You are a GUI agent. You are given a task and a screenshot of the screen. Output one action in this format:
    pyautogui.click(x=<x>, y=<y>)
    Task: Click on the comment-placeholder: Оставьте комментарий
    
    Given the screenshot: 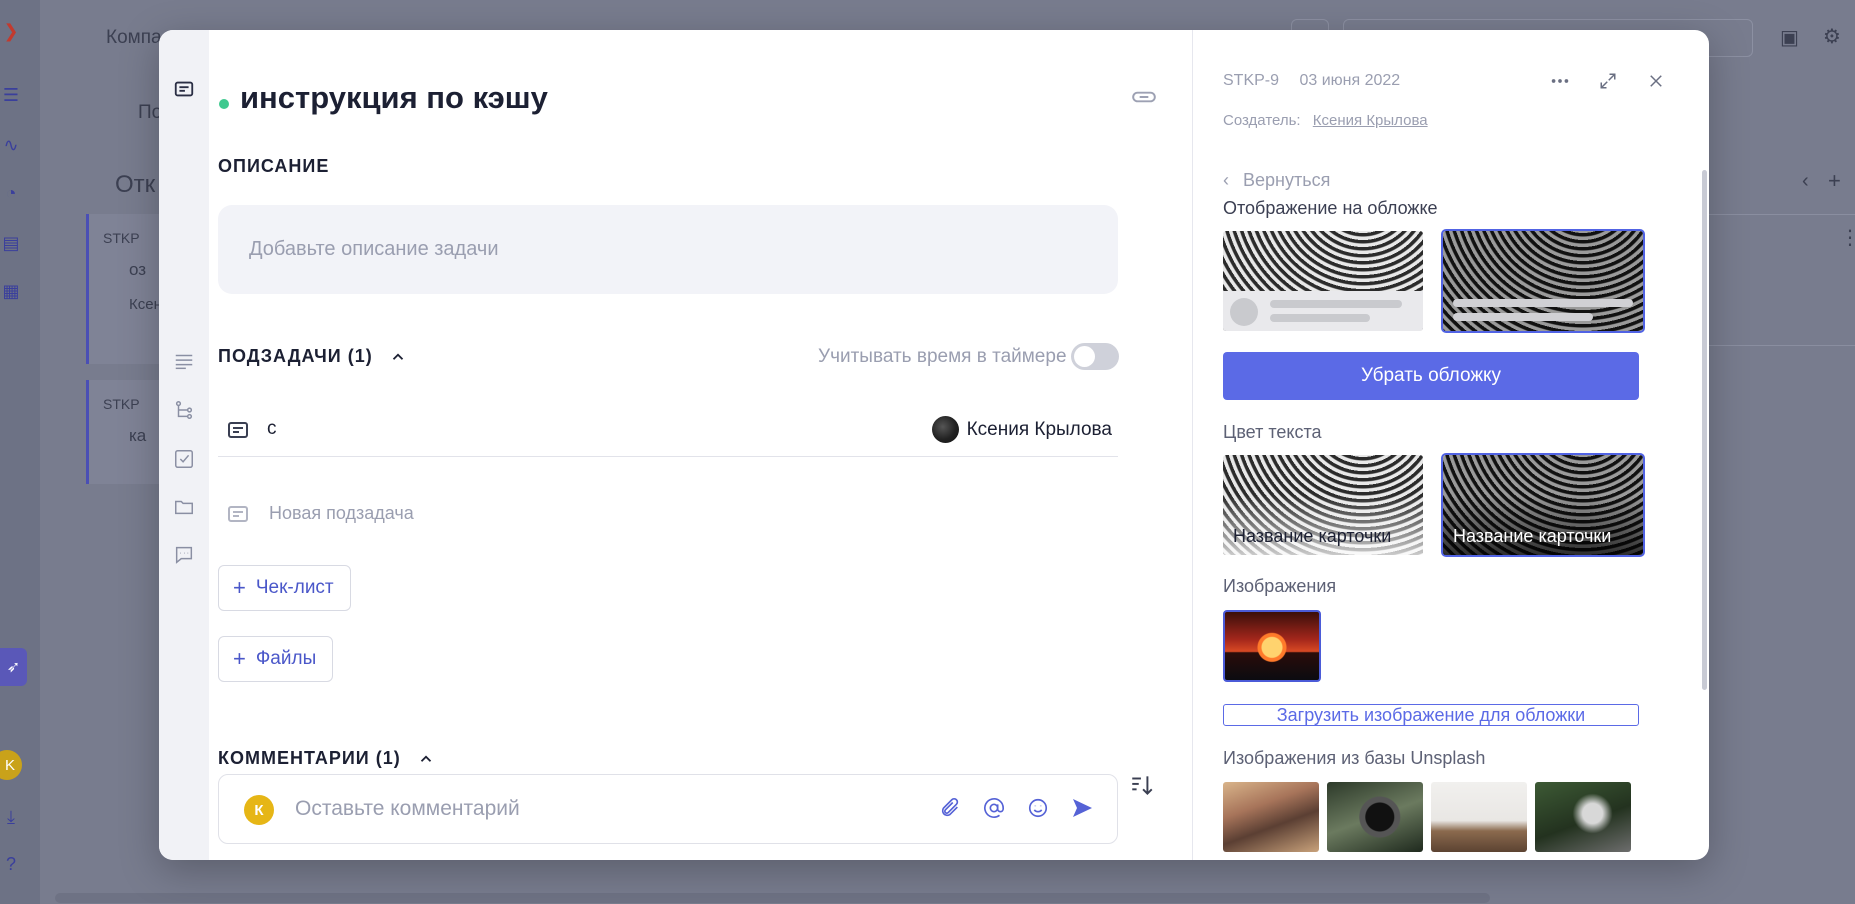 What is the action you would take?
    pyautogui.click(x=407, y=808)
    